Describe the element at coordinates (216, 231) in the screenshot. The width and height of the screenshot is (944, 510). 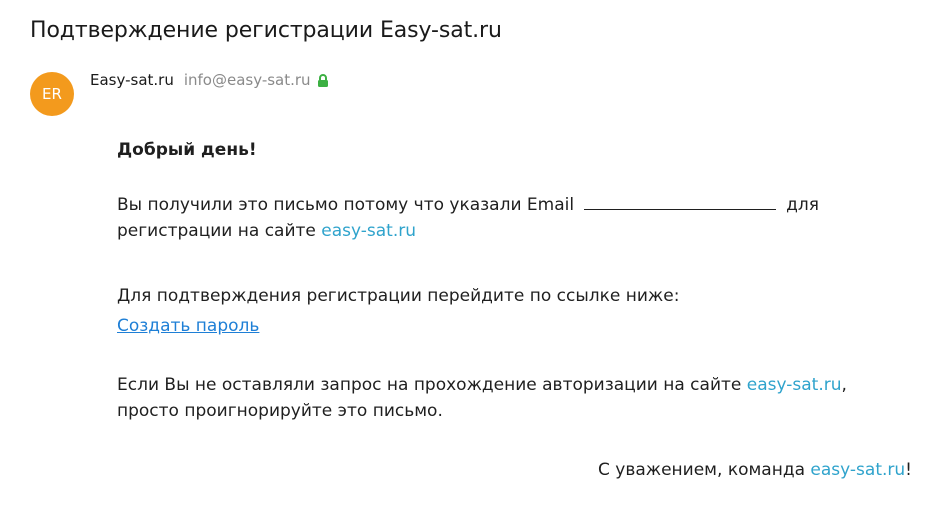
I see `registration-site-text: регистрации на сайте` at that location.